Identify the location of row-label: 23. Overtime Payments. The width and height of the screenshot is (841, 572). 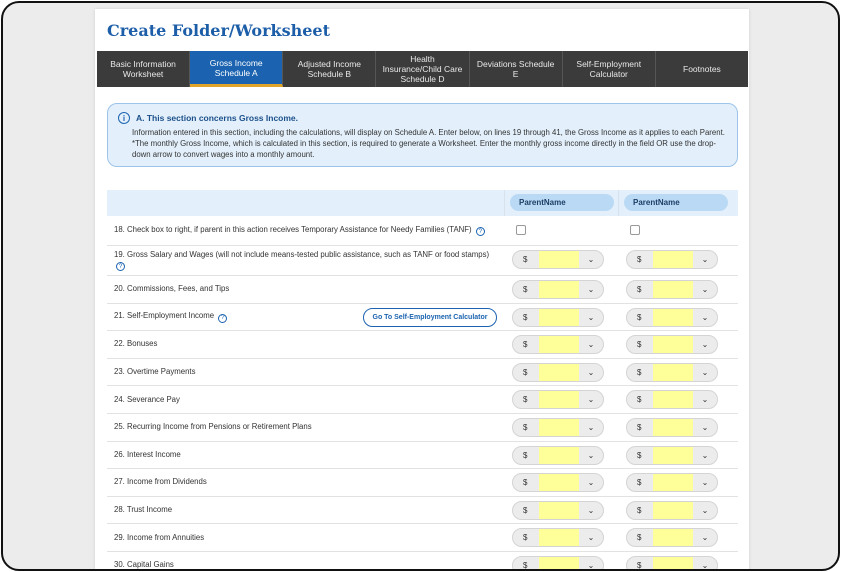
(155, 372).